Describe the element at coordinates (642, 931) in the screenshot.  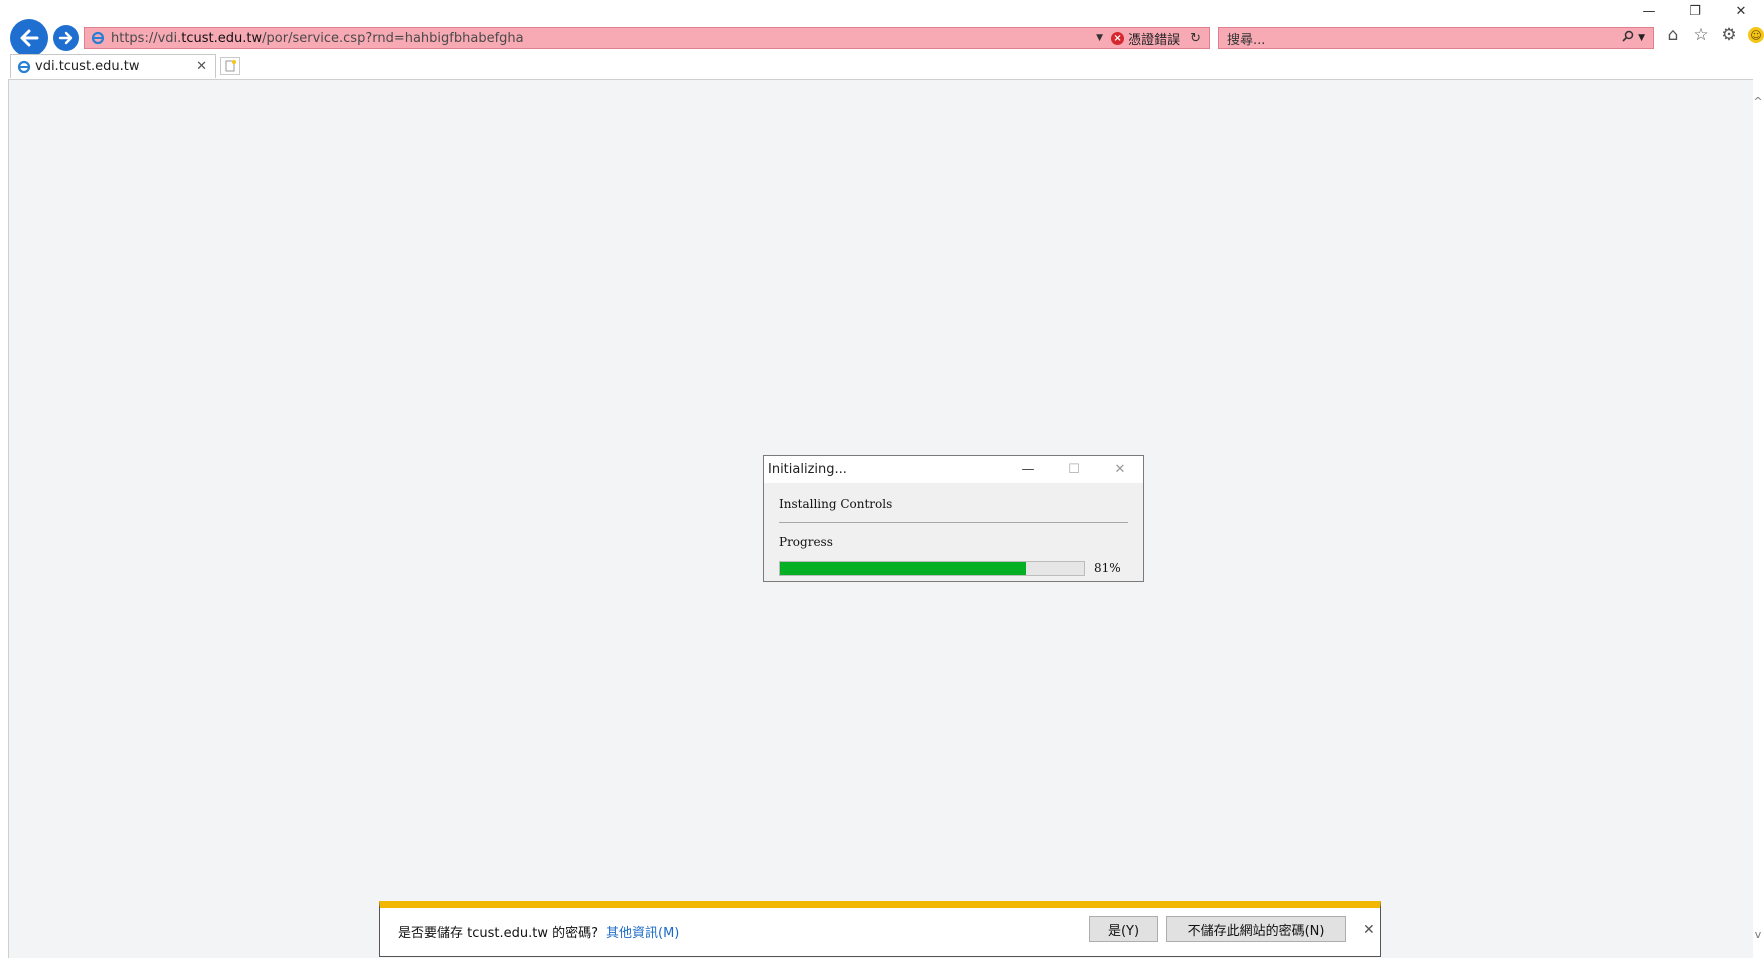
I see `more-info-link: 其他資訊(M)` at that location.